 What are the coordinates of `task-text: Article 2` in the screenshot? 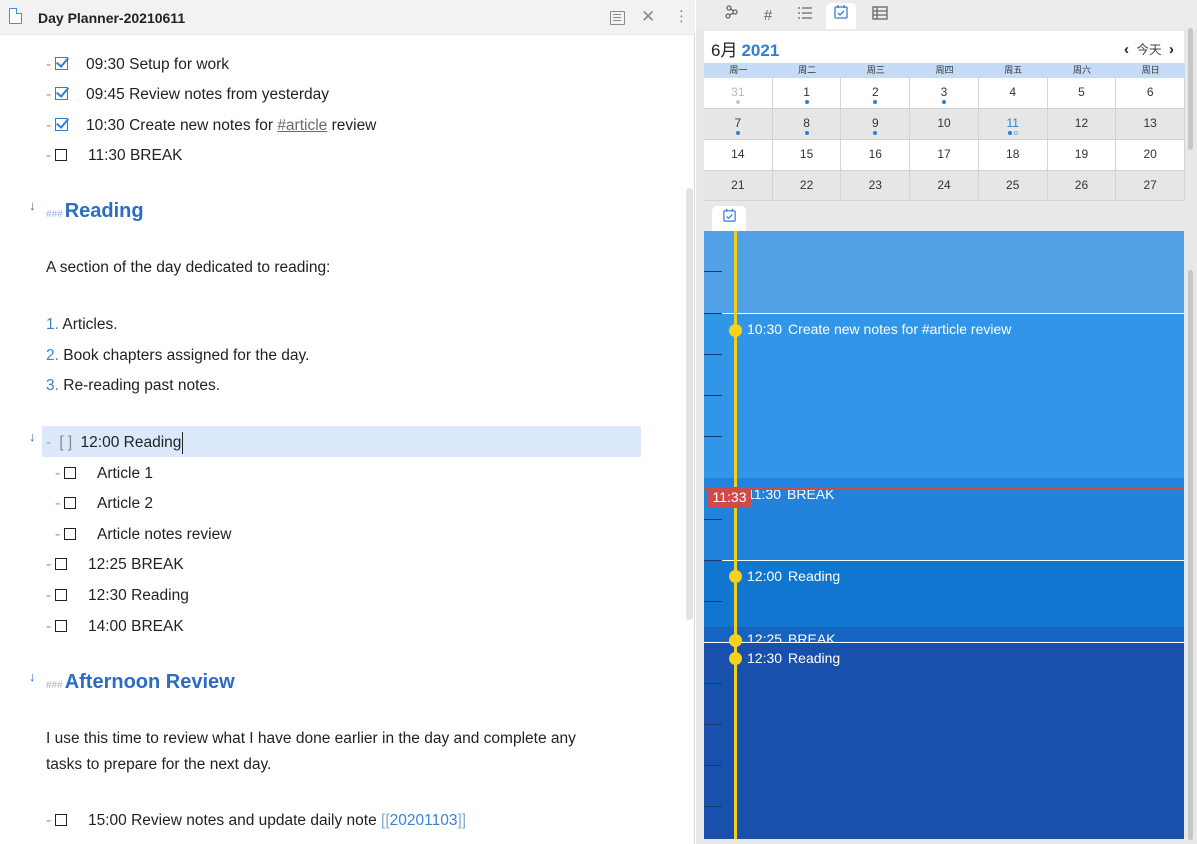 It's located at (125, 503).